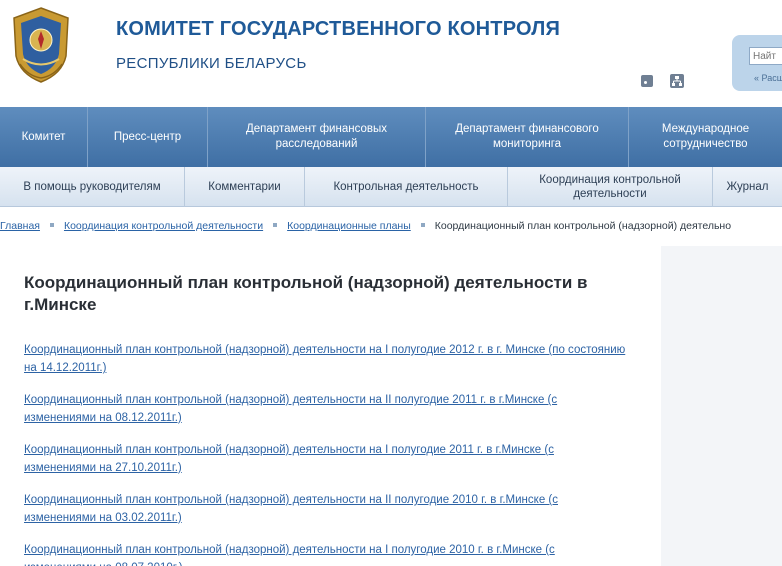  I want to click on org-subtitle: РЕСПУБЛИКИ БЕЛАРУСЬ, so click(211, 63).